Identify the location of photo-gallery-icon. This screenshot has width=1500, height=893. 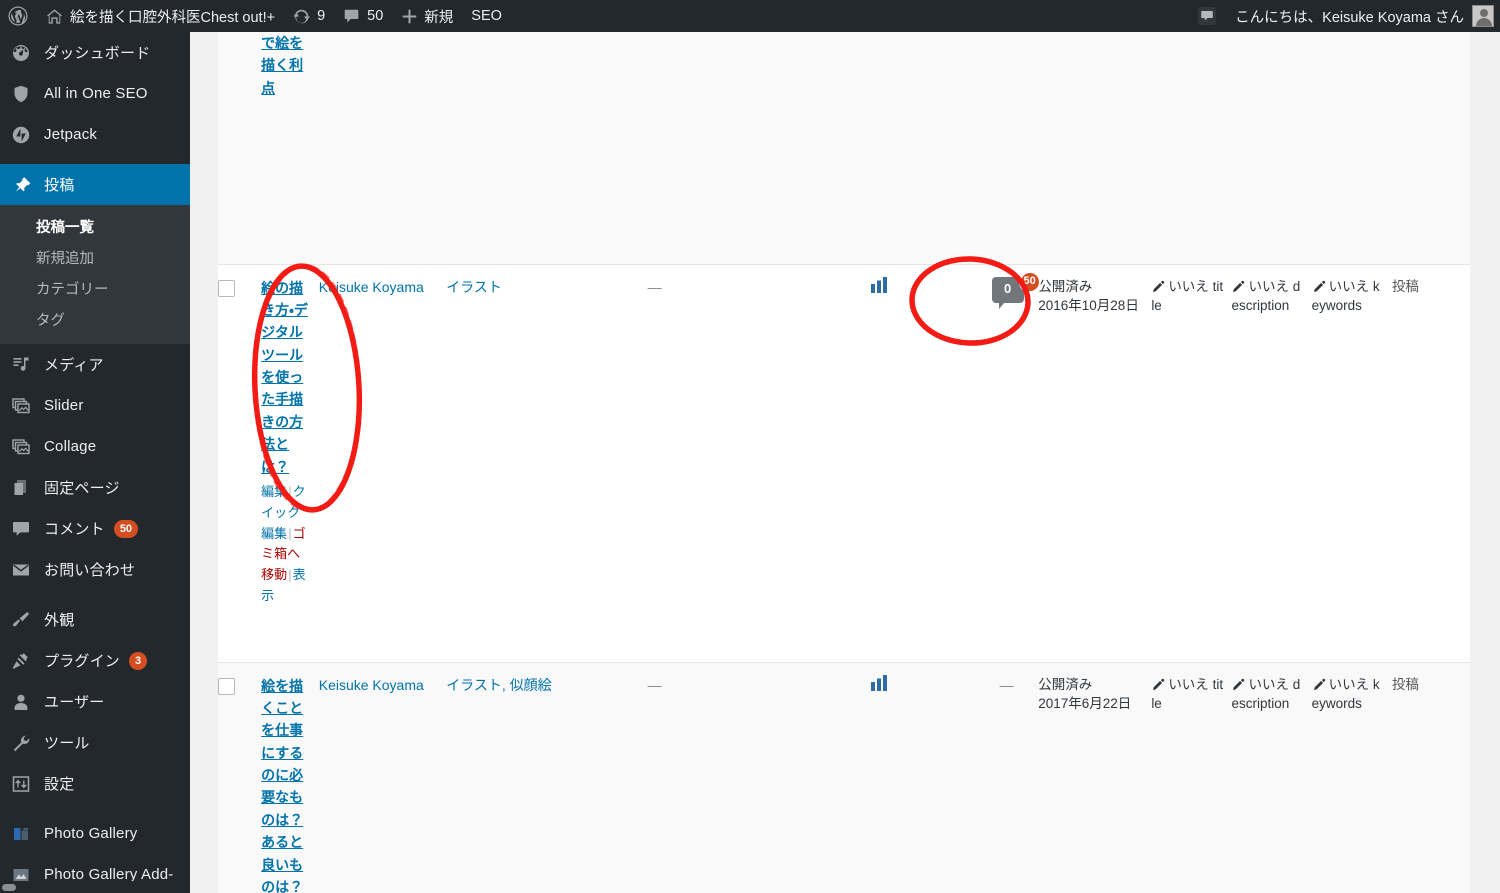
(23, 834).